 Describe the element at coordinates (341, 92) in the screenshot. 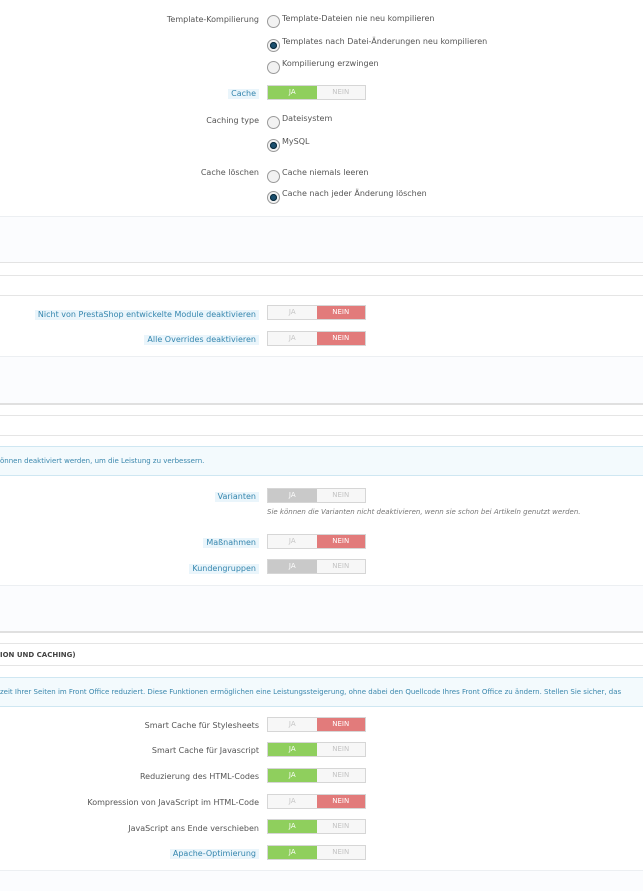

I see `cache-no: NEIN` at that location.